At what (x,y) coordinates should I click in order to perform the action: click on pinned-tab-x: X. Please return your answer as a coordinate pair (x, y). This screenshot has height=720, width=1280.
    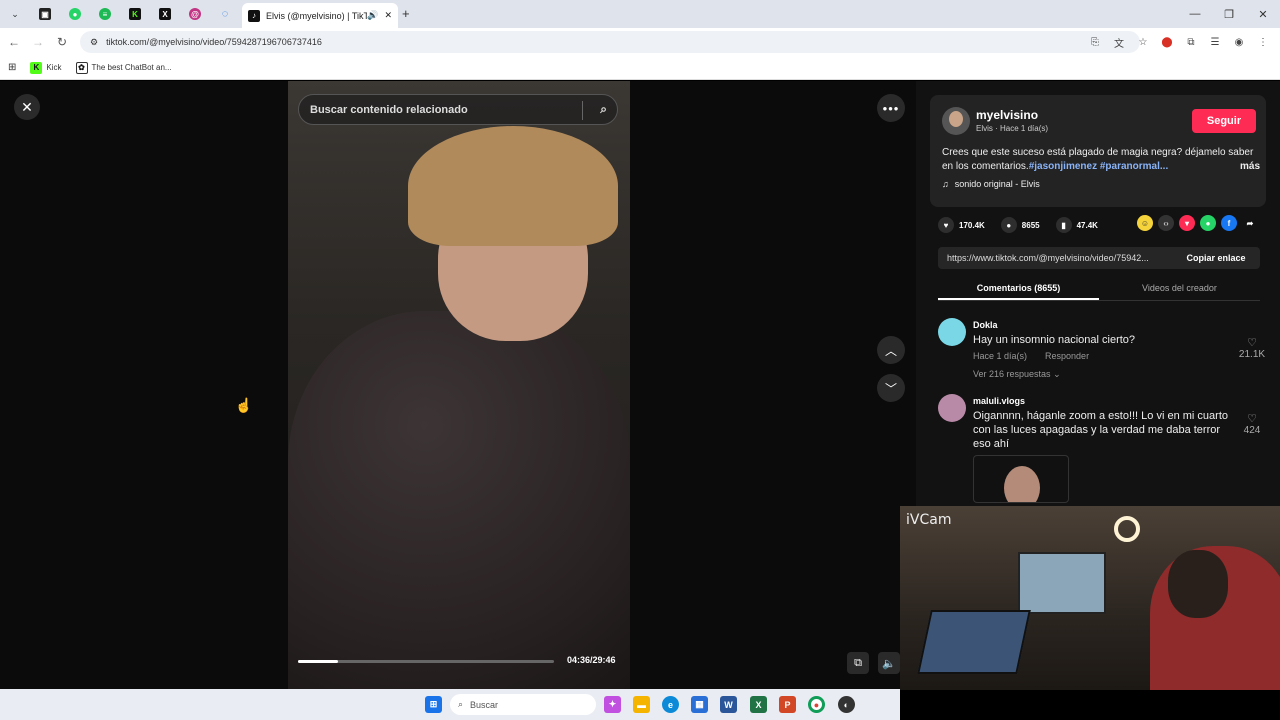
    Looking at the image, I should click on (165, 14).